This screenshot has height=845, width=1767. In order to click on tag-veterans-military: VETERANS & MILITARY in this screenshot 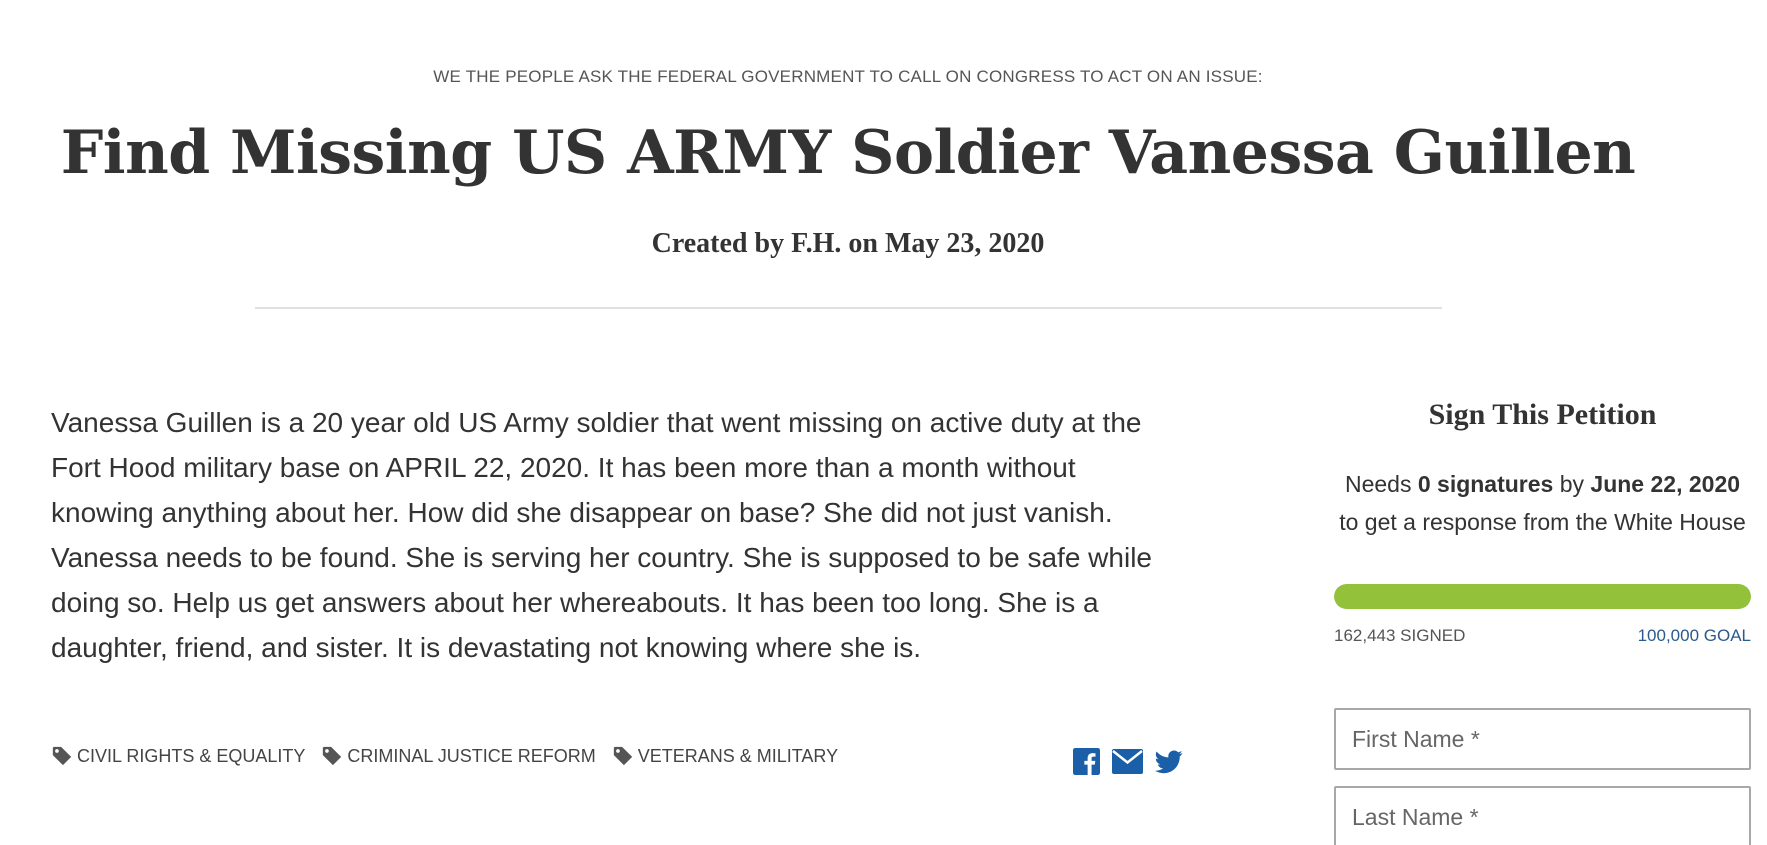, I will do `click(725, 756)`.